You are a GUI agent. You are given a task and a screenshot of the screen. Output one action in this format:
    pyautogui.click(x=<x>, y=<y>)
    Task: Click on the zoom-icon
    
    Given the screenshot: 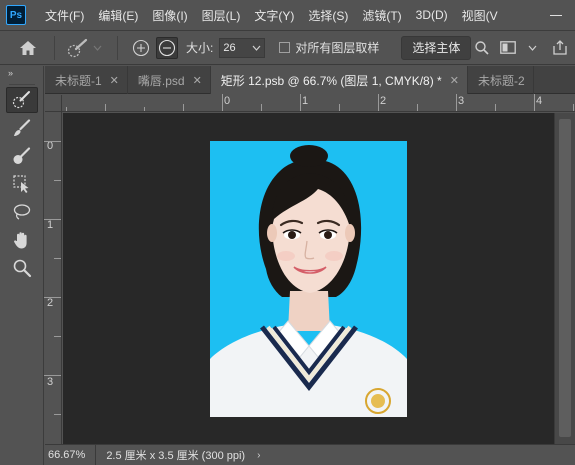 What is the action you would take?
    pyautogui.click(x=22, y=268)
    